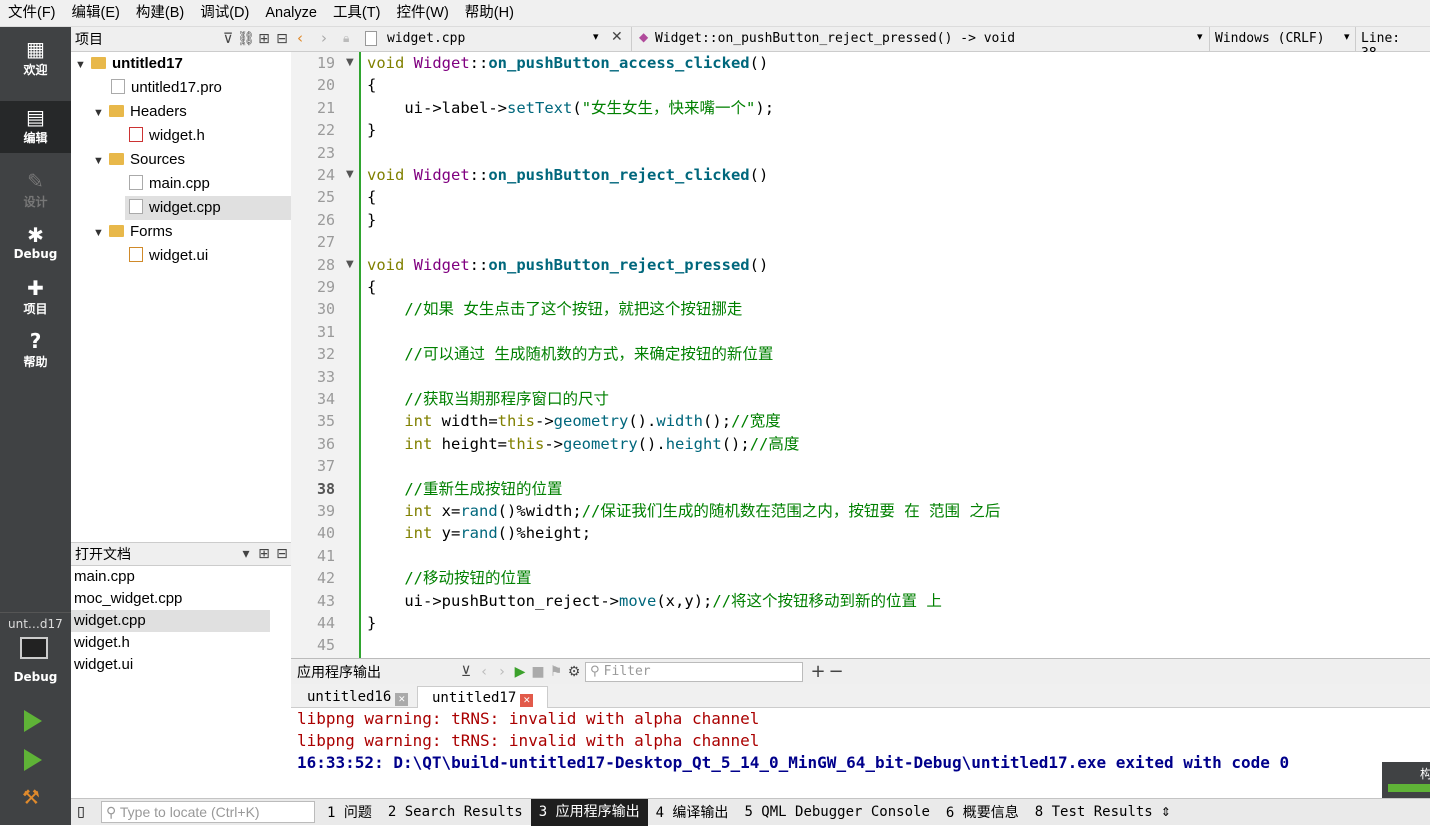 This screenshot has width=1430, height=826. I want to click on mode-debug: ✱ Debug, so click(35, 245).